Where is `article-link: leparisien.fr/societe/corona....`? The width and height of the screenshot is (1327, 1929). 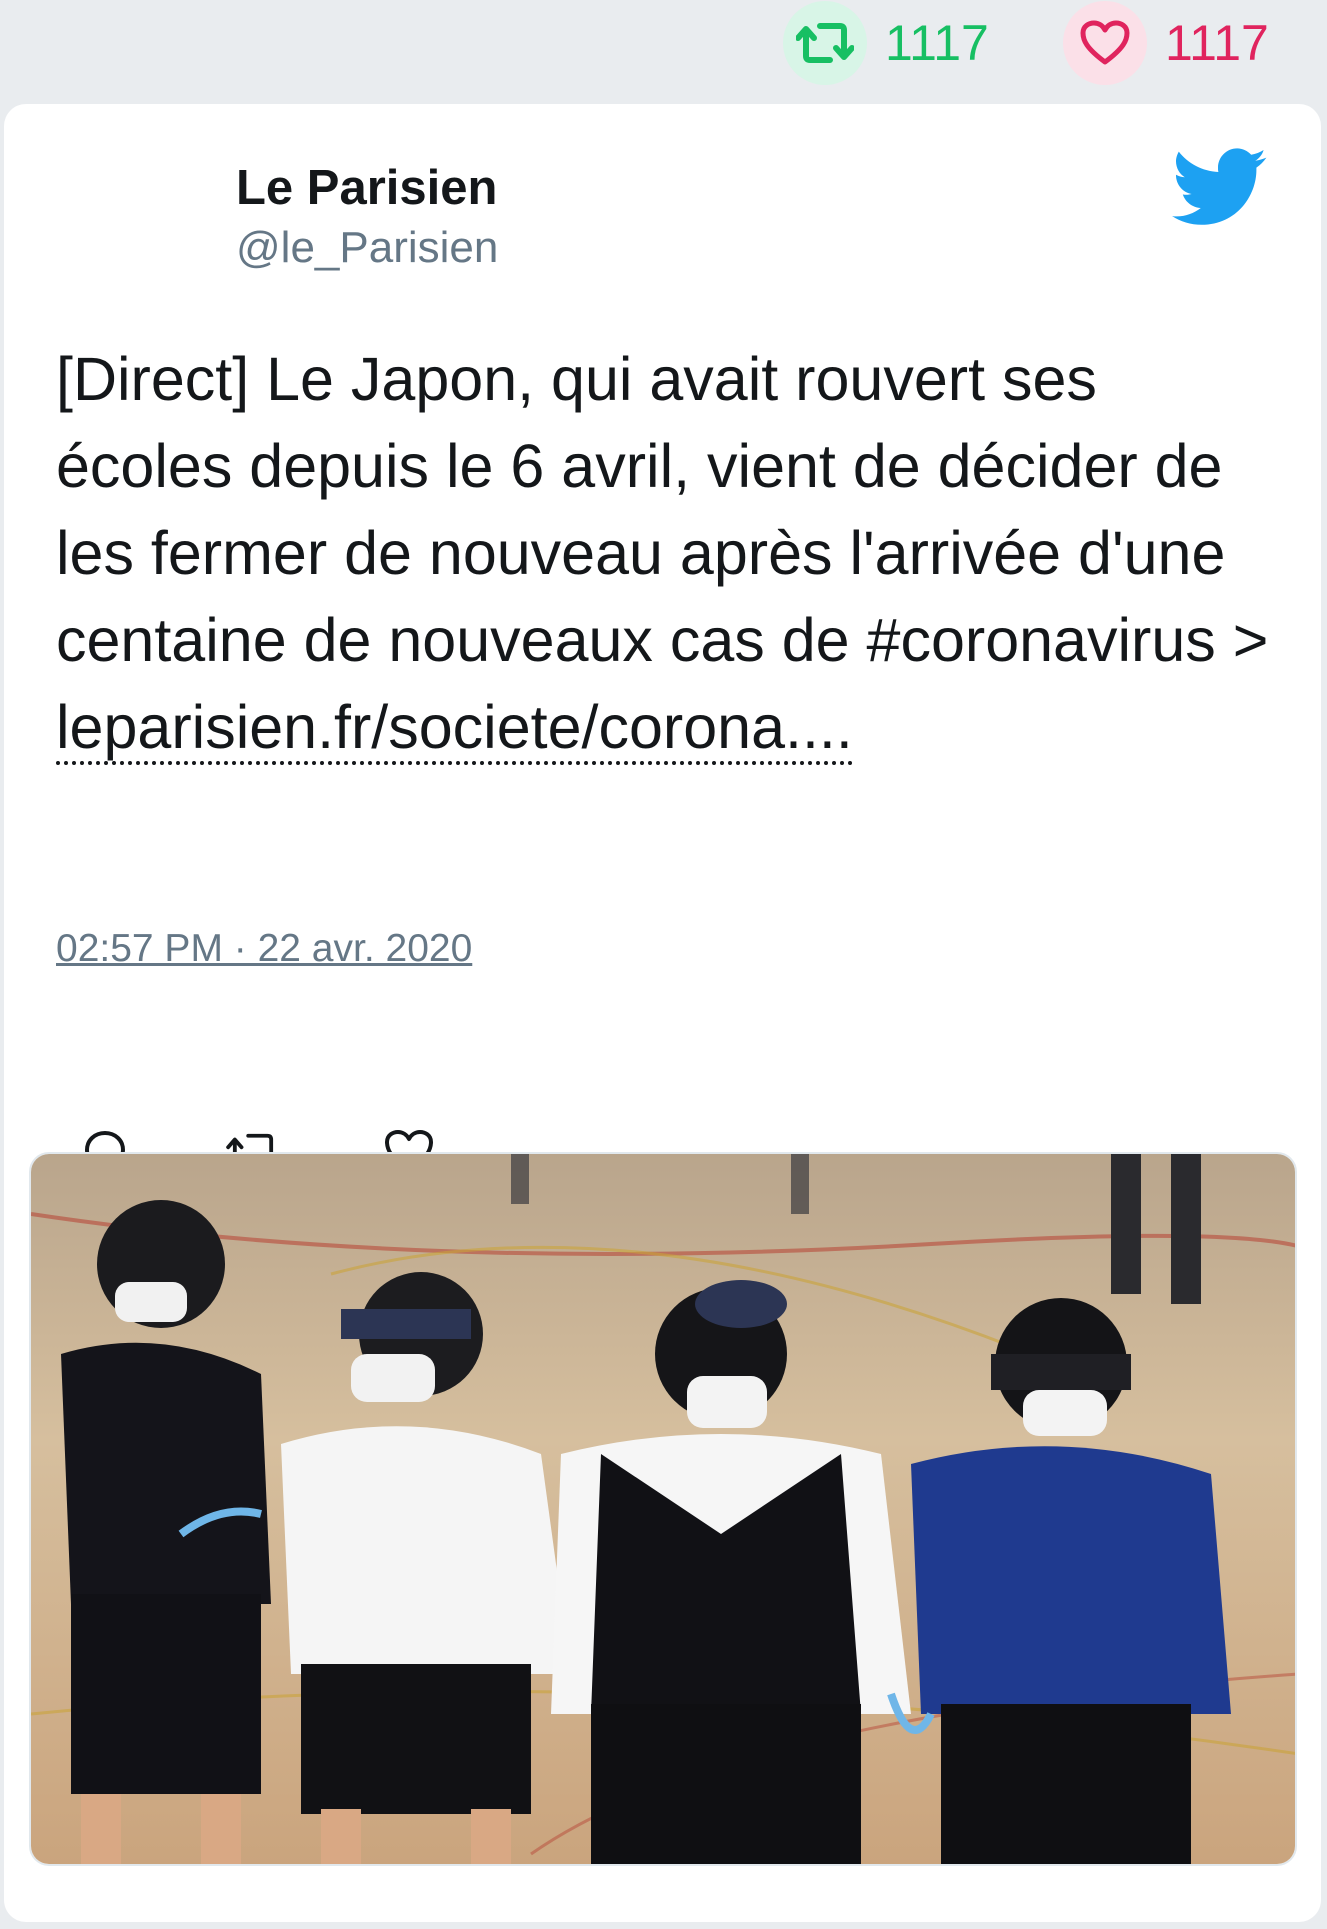 article-link: leparisien.fr/societe/corona.... is located at coordinates (454, 729).